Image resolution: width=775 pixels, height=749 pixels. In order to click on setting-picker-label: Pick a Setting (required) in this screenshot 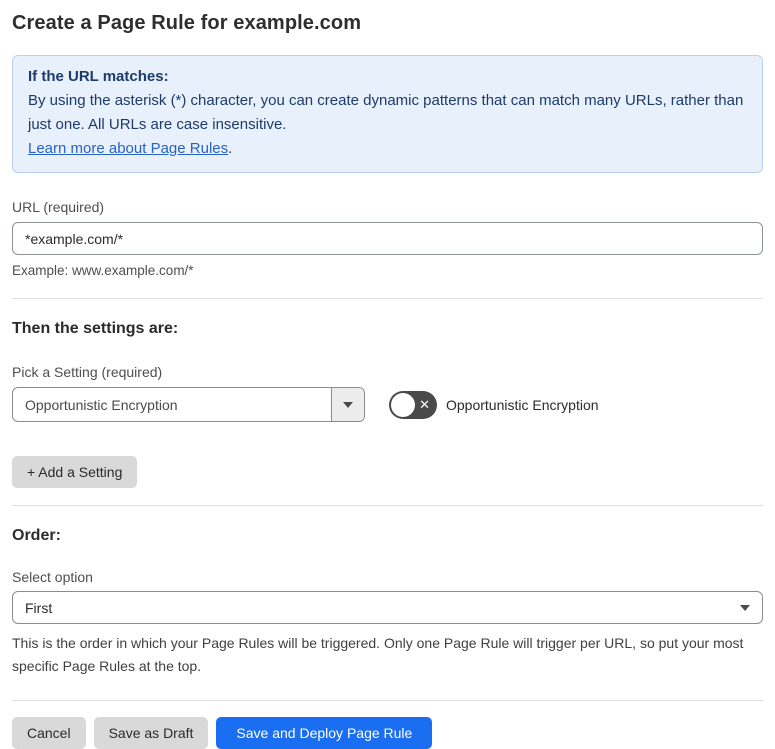, I will do `click(87, 372)`.